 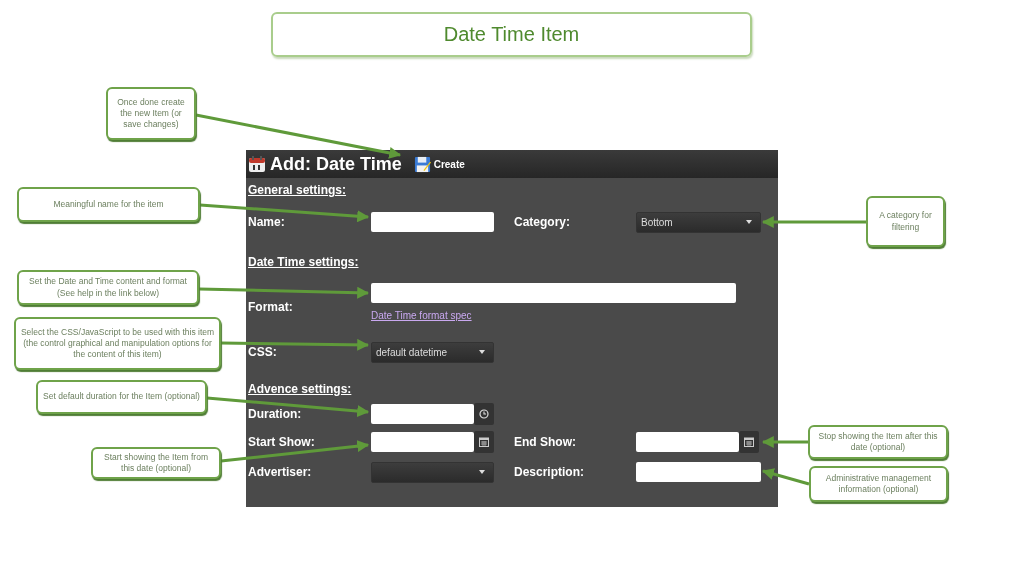 I want to click on css-dropdown: default datetime, so click(x=432, y=352).